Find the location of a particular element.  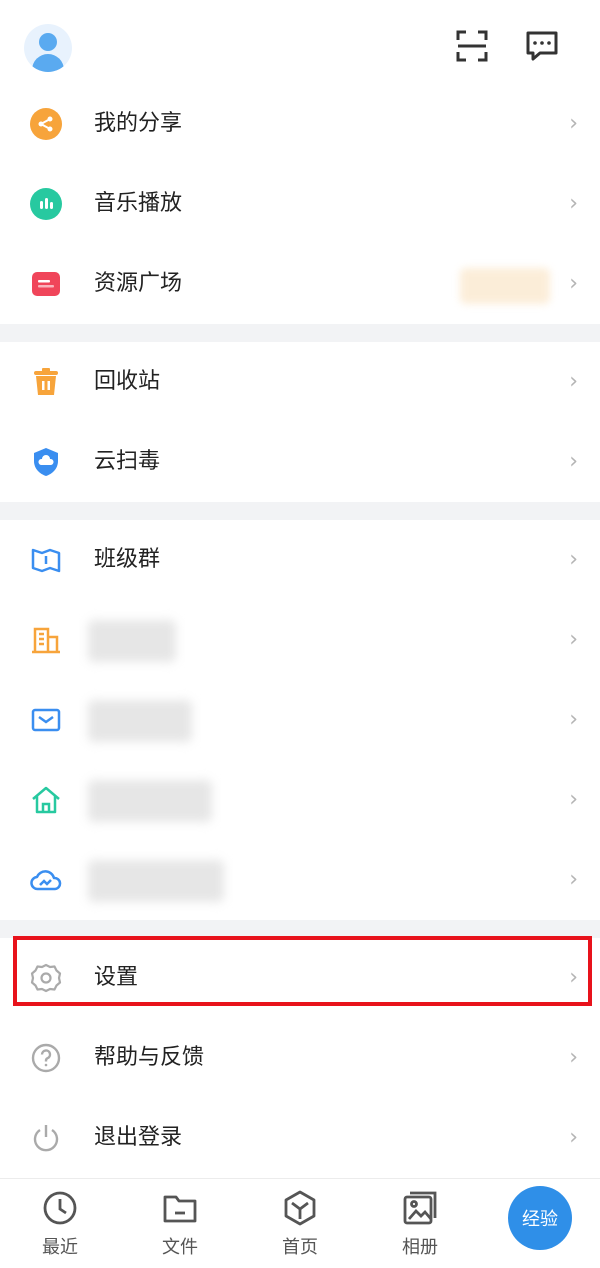

book-icon is located at coordinates (46, 560).